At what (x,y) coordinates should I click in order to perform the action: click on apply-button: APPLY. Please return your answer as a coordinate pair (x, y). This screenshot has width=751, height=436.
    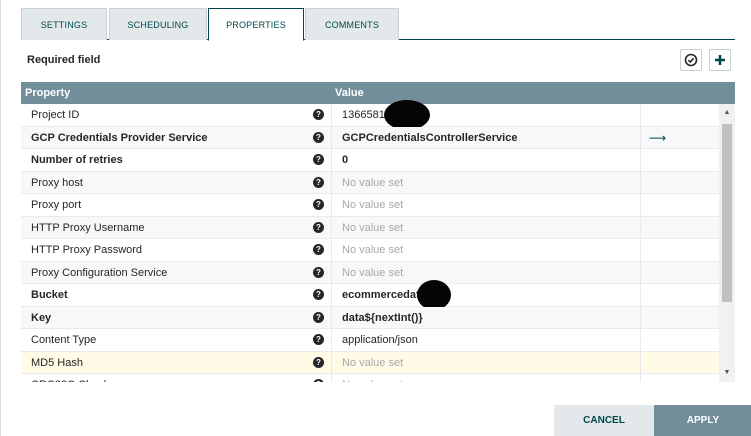
    Looking at the image, I should click on (702, 420).